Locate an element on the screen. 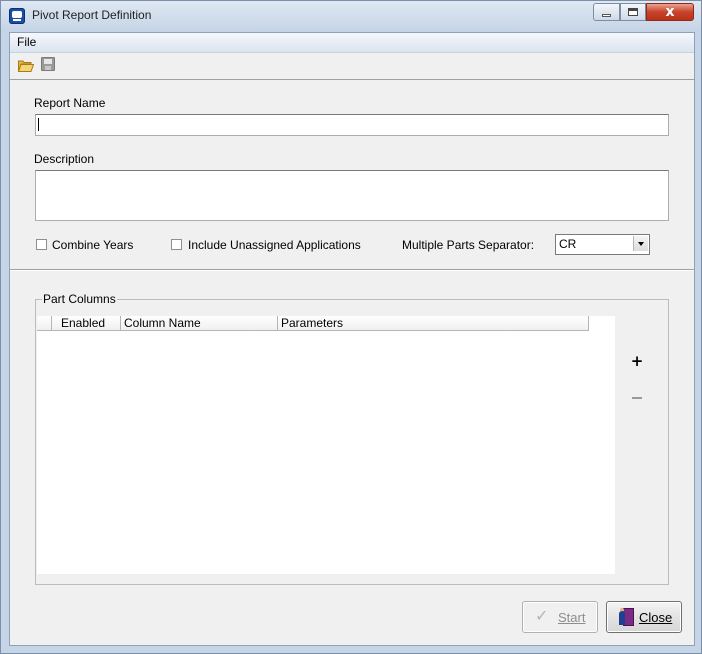 The height and width of the screenshot is (654, 702). chevron-down-icon is located at coordinates (640, 243).